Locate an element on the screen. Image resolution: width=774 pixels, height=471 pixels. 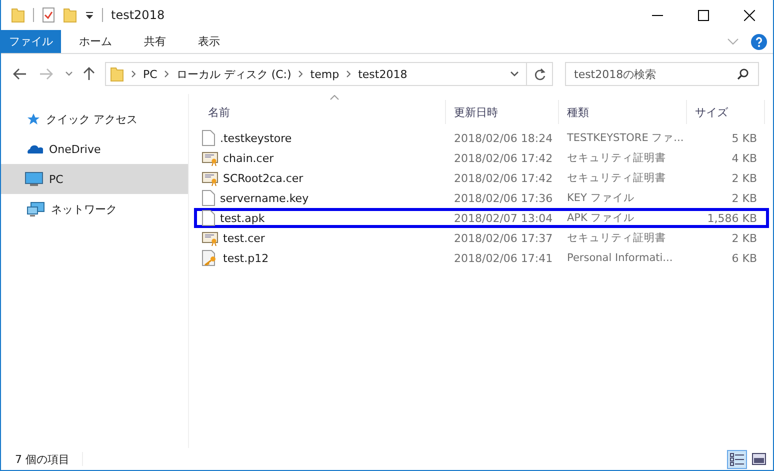
type-cell-text: APK ファイル is located at coordinates (601, 218).